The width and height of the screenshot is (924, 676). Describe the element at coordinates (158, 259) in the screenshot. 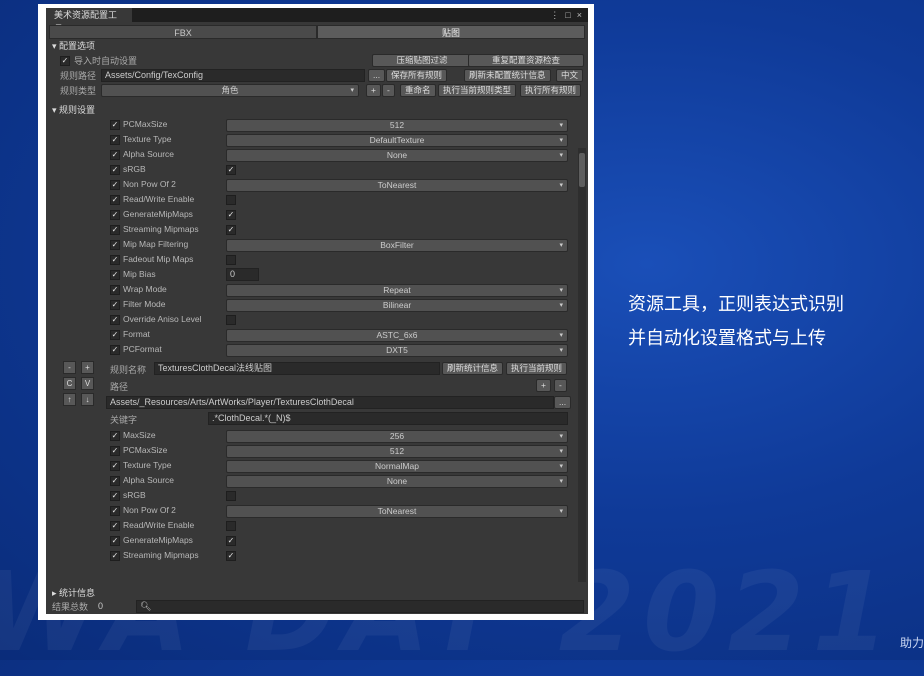

I see `property-name: Fadeout Mip Maps` at that location.